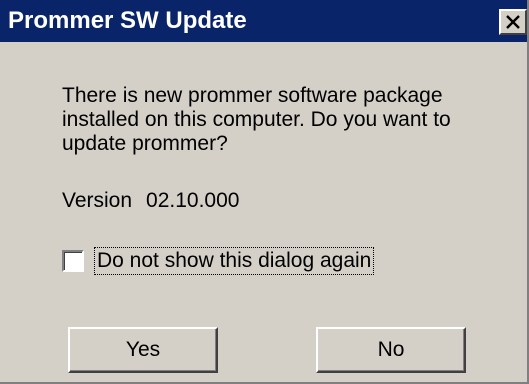 Image resolution: width=529 pixels, height=384 pixels. Describe the element at coordinates (391, 350) in the screenshot. I see `no-button: No` at that location.